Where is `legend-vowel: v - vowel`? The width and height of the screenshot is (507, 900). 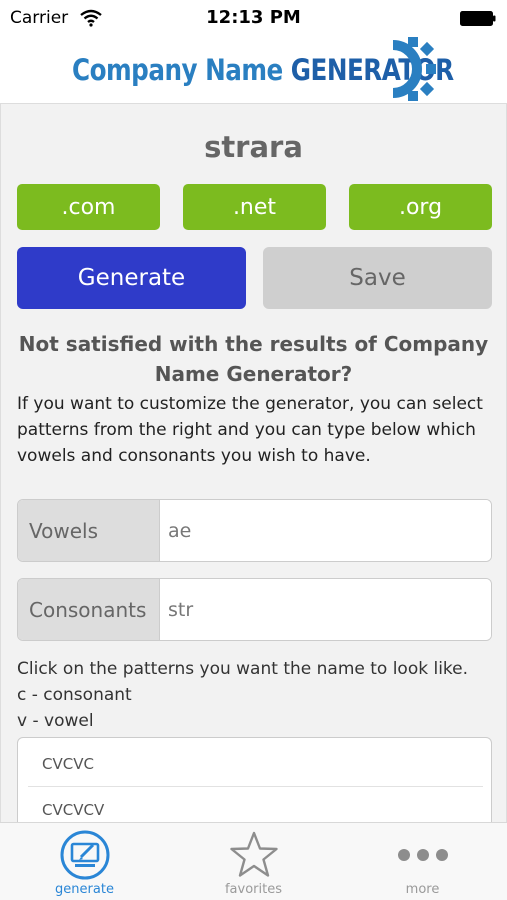 legend-vowel: v - vowel is located at coordinates (55, 721).